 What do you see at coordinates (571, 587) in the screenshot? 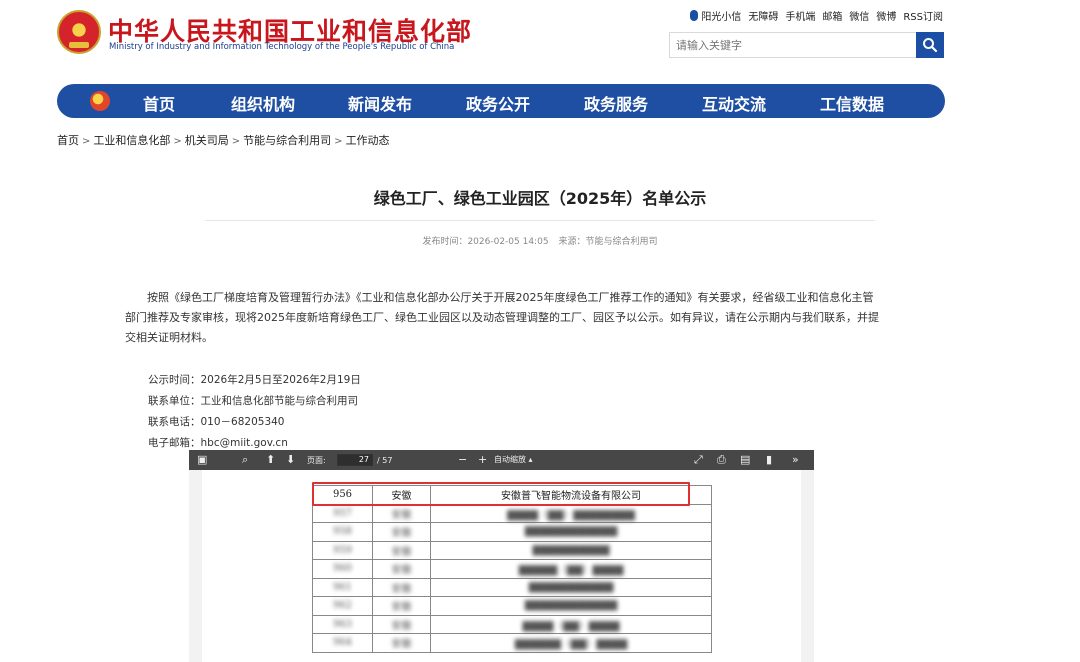
I see `row-company: ▇▇▇▇▇▇▇▇▇▇▇` at bounding box center [571, 587].